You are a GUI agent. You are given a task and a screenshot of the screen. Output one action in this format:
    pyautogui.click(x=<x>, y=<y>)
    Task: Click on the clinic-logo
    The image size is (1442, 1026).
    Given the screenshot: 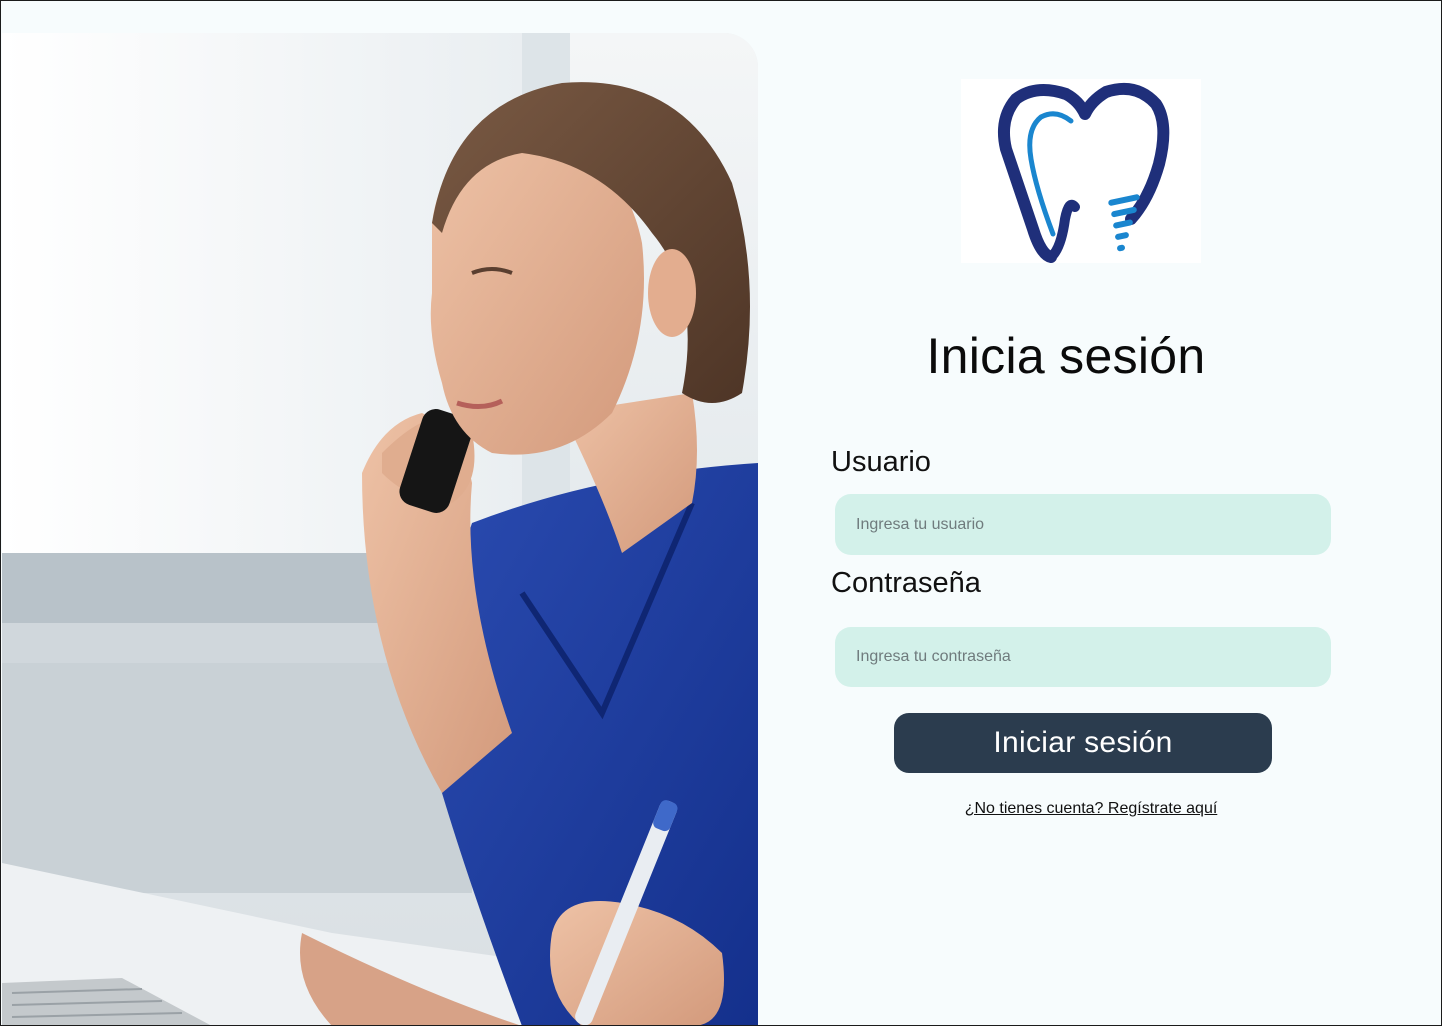 What is the action you would take?
    pyautogui.click(x=1081, y=171)
    